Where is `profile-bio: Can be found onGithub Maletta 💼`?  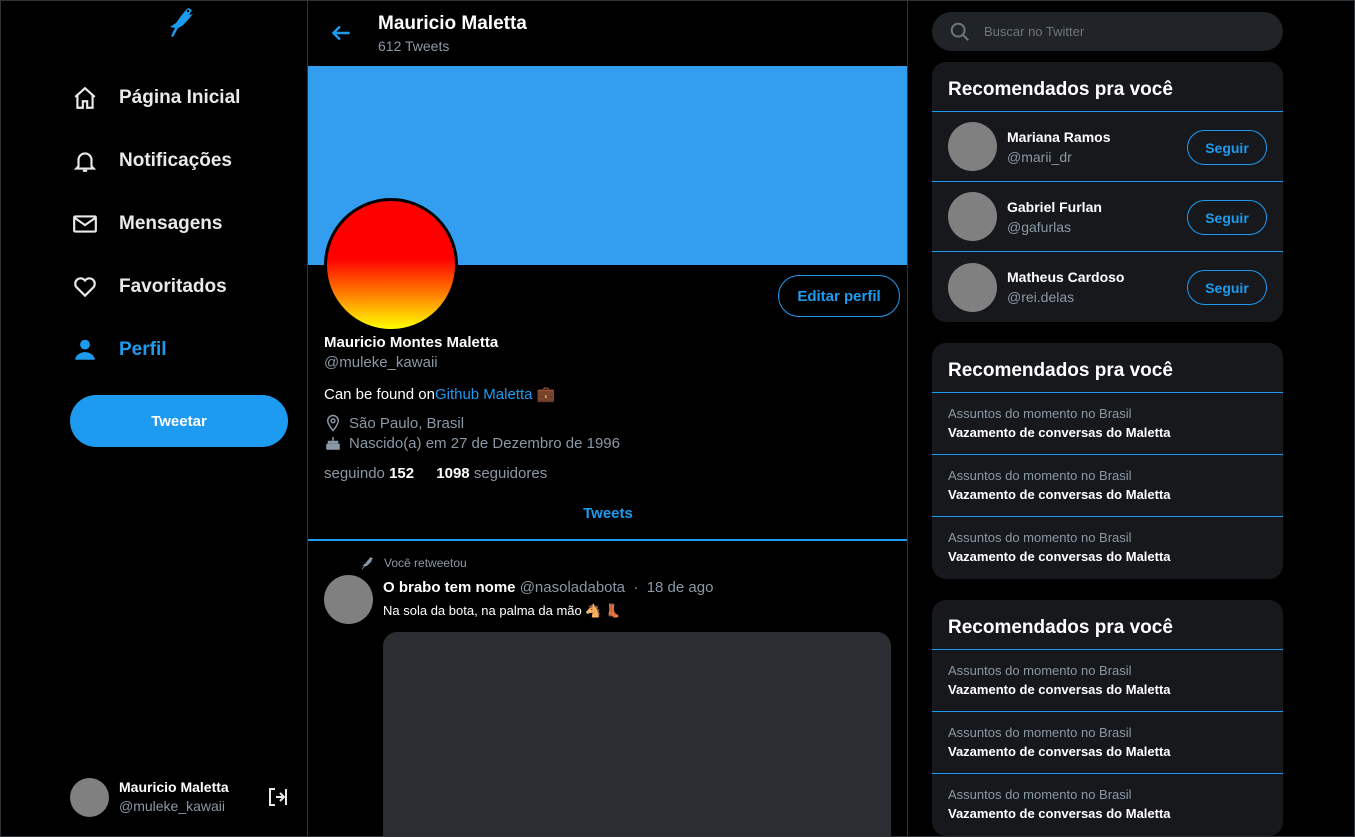
profile-bio: Can be found onGithub Maletta 💼 is located at coordinates (439, 394).